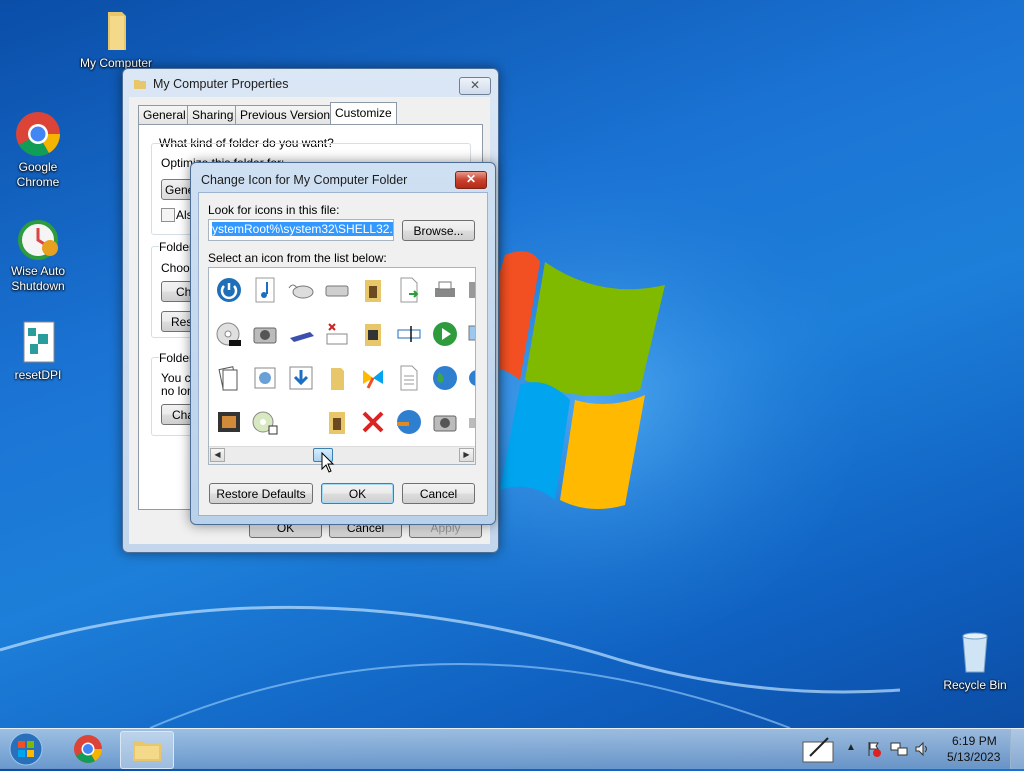 Image resolution: width=1024 pixels, height=771 pixels. Describe the element at coordinates (38, 174) in the screenshot. I see `desktop-icon-label: Google Chrome` at that location.